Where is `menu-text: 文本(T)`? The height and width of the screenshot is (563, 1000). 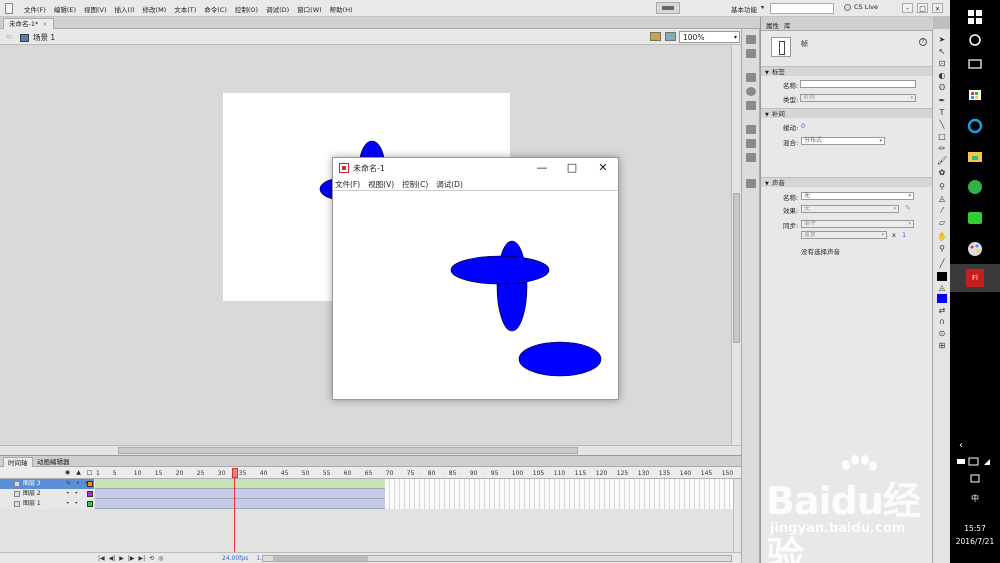
menu-text: 文本(T) is located at coordinates (185, 9).